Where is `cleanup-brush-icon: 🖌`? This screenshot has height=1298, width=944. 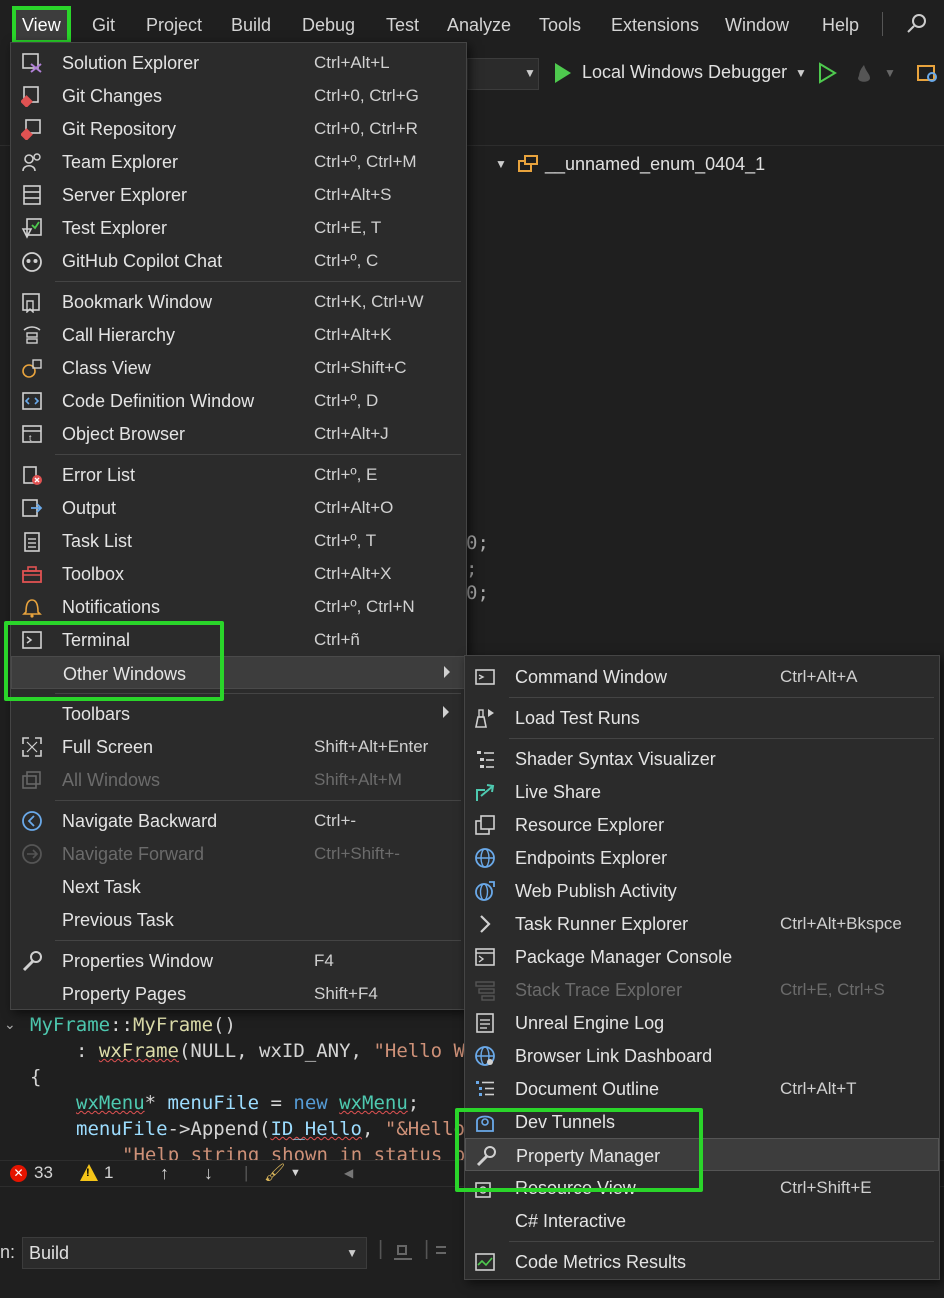
cleanup-brush-icon: 🖌 is located at coordinates (275, 1173).